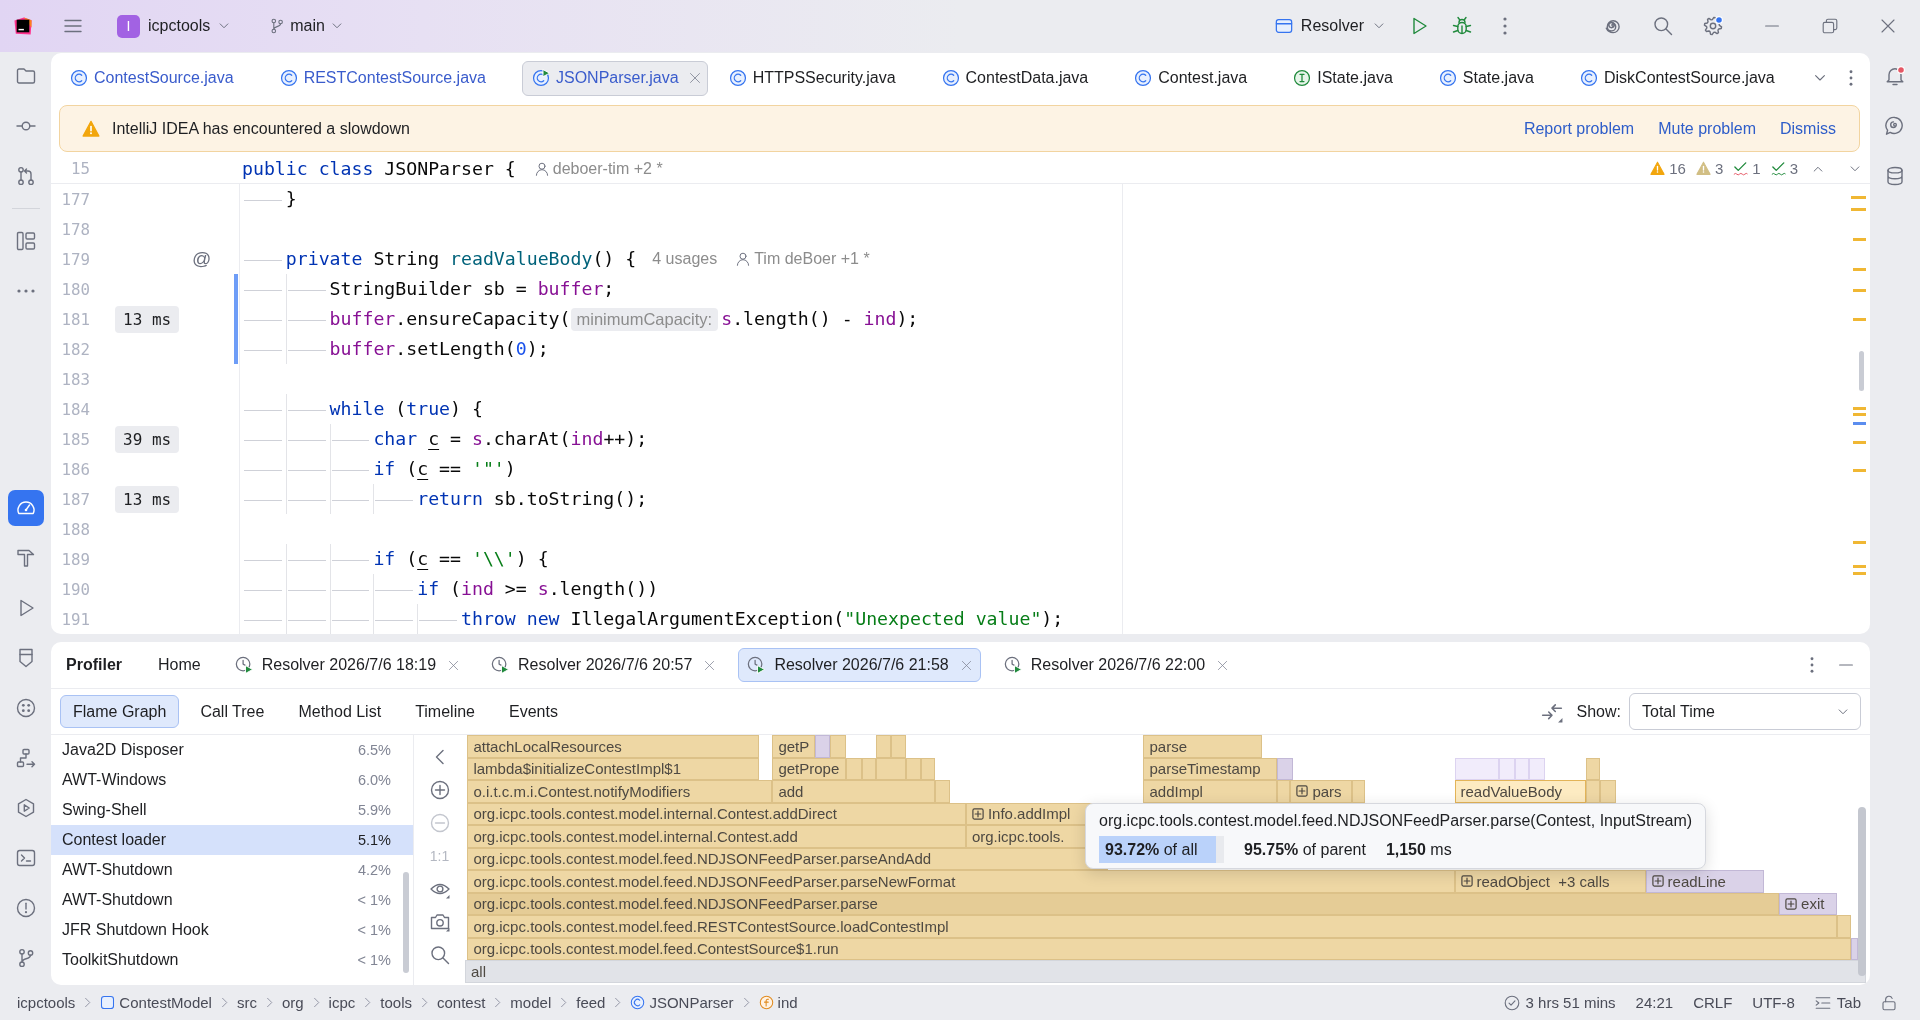 The width and height of the screenshot is (1920, 1020). What do you see at coordinates (159, 78) in the screenshot?
I see `editor-tab: ContestSource.java` at bounding box center [159, 78].